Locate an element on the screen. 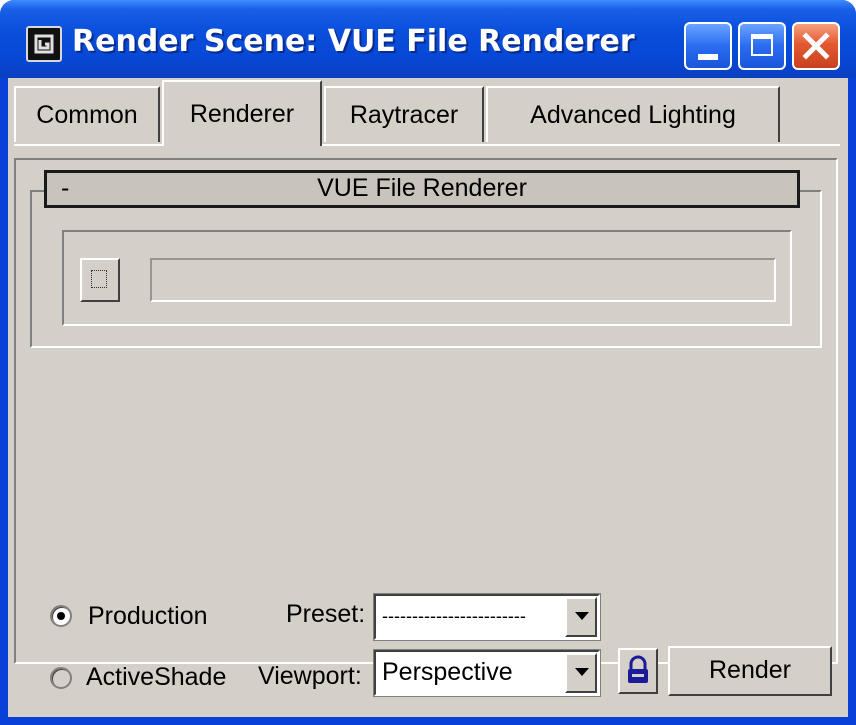 The width and height of the screenshot is (856, 725). tab-common: Common is located at coordinates (87, 114).